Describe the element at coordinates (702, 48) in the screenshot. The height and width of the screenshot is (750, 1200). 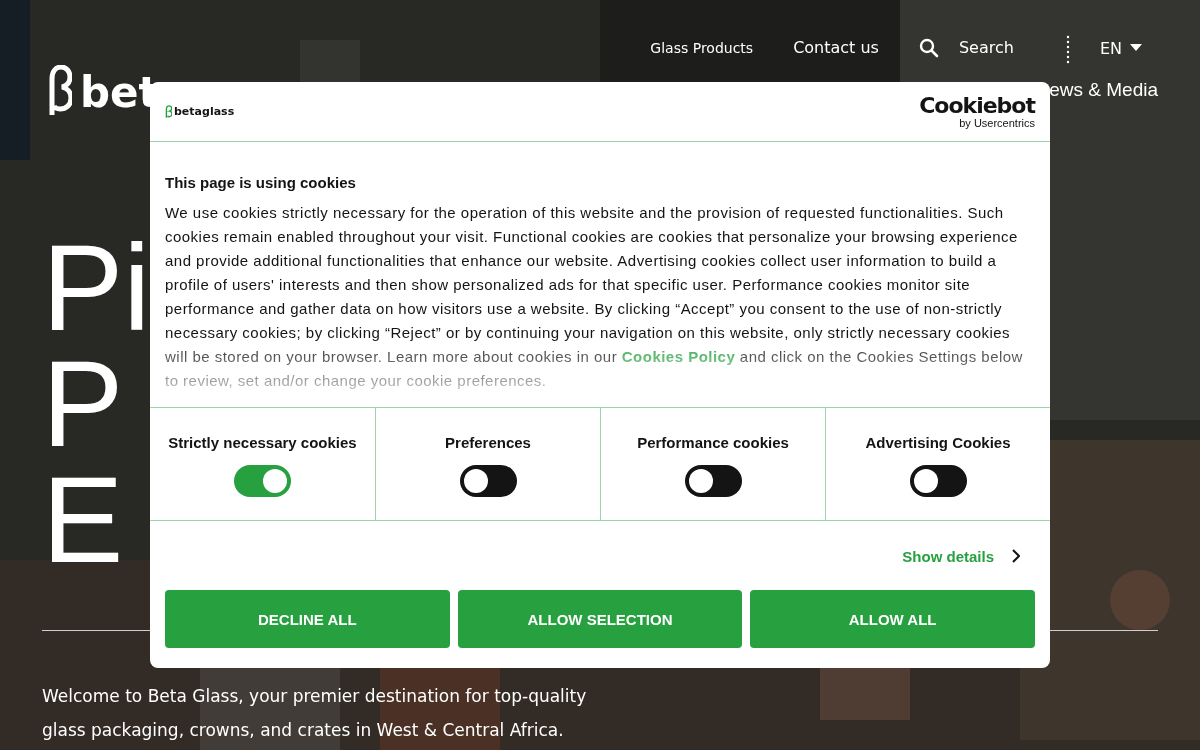
I see `nav-link: Glass Products` at that location.